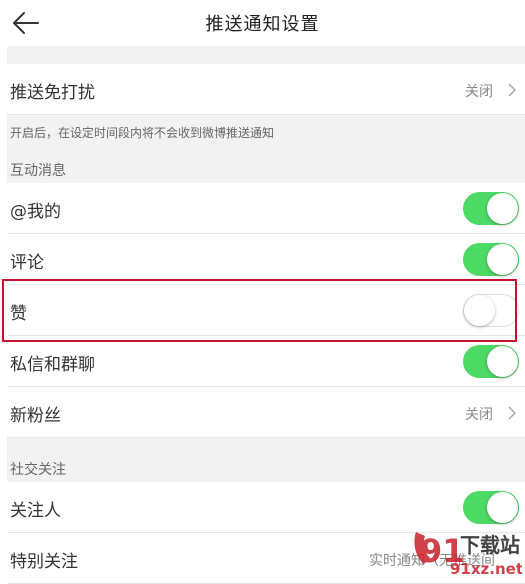 Image resolution: width=525 pixels, height=584 pixels. I want to click on special-label: 特别关注, so click(44, 562).